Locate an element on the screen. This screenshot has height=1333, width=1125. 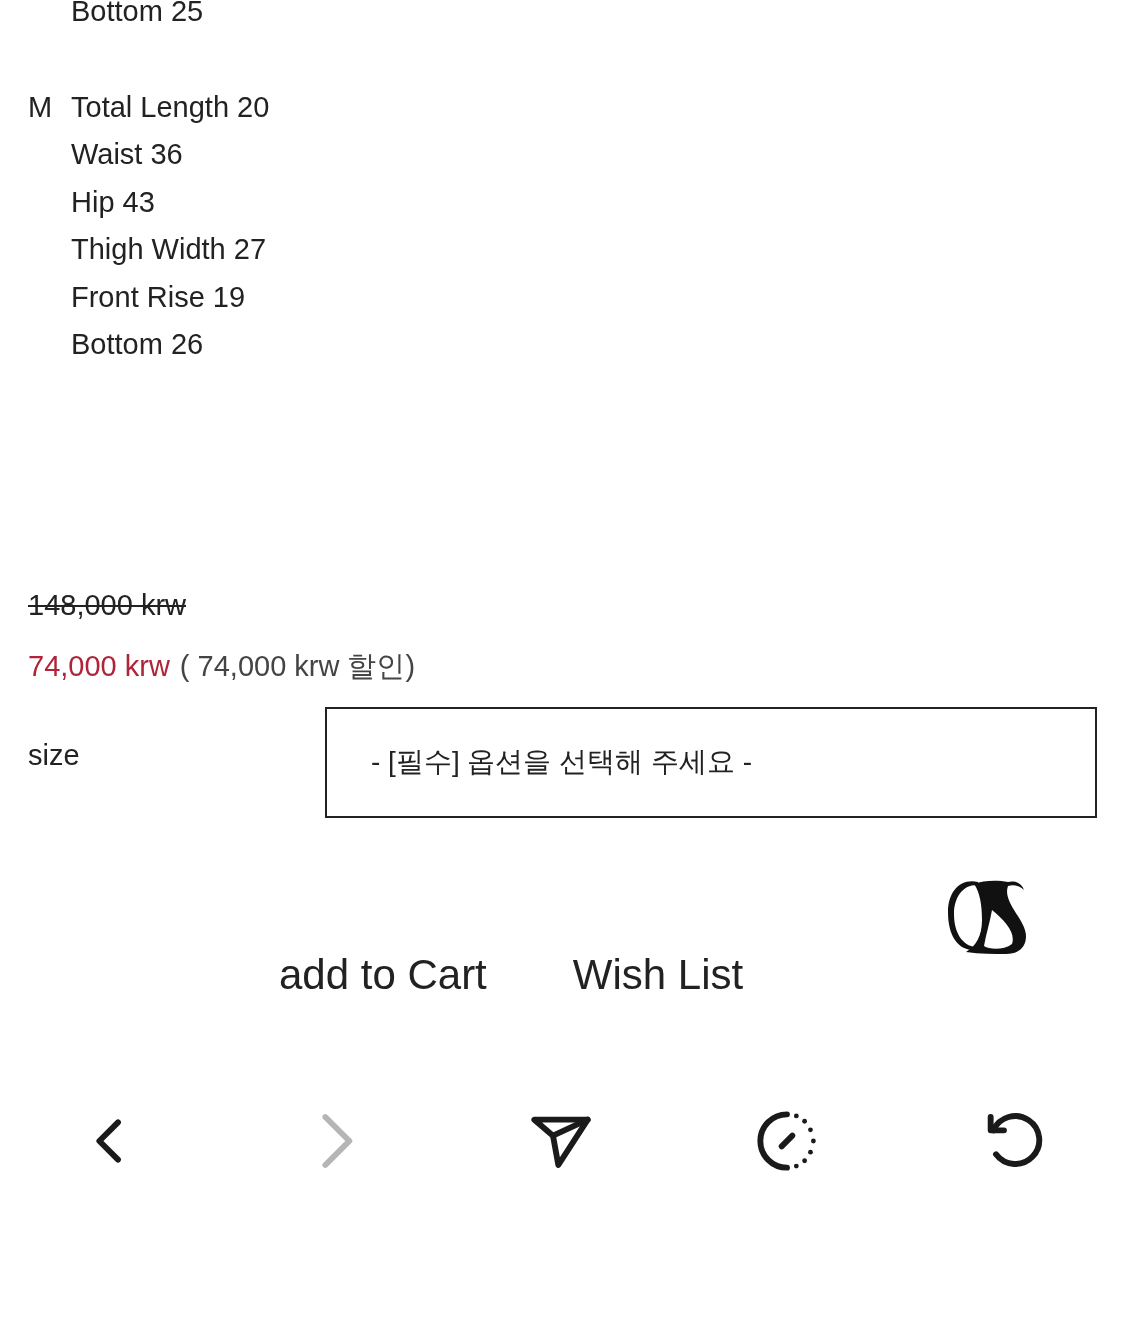
discount-text: ( 74,000 krw 할인) is located at coordinates (297, 666).